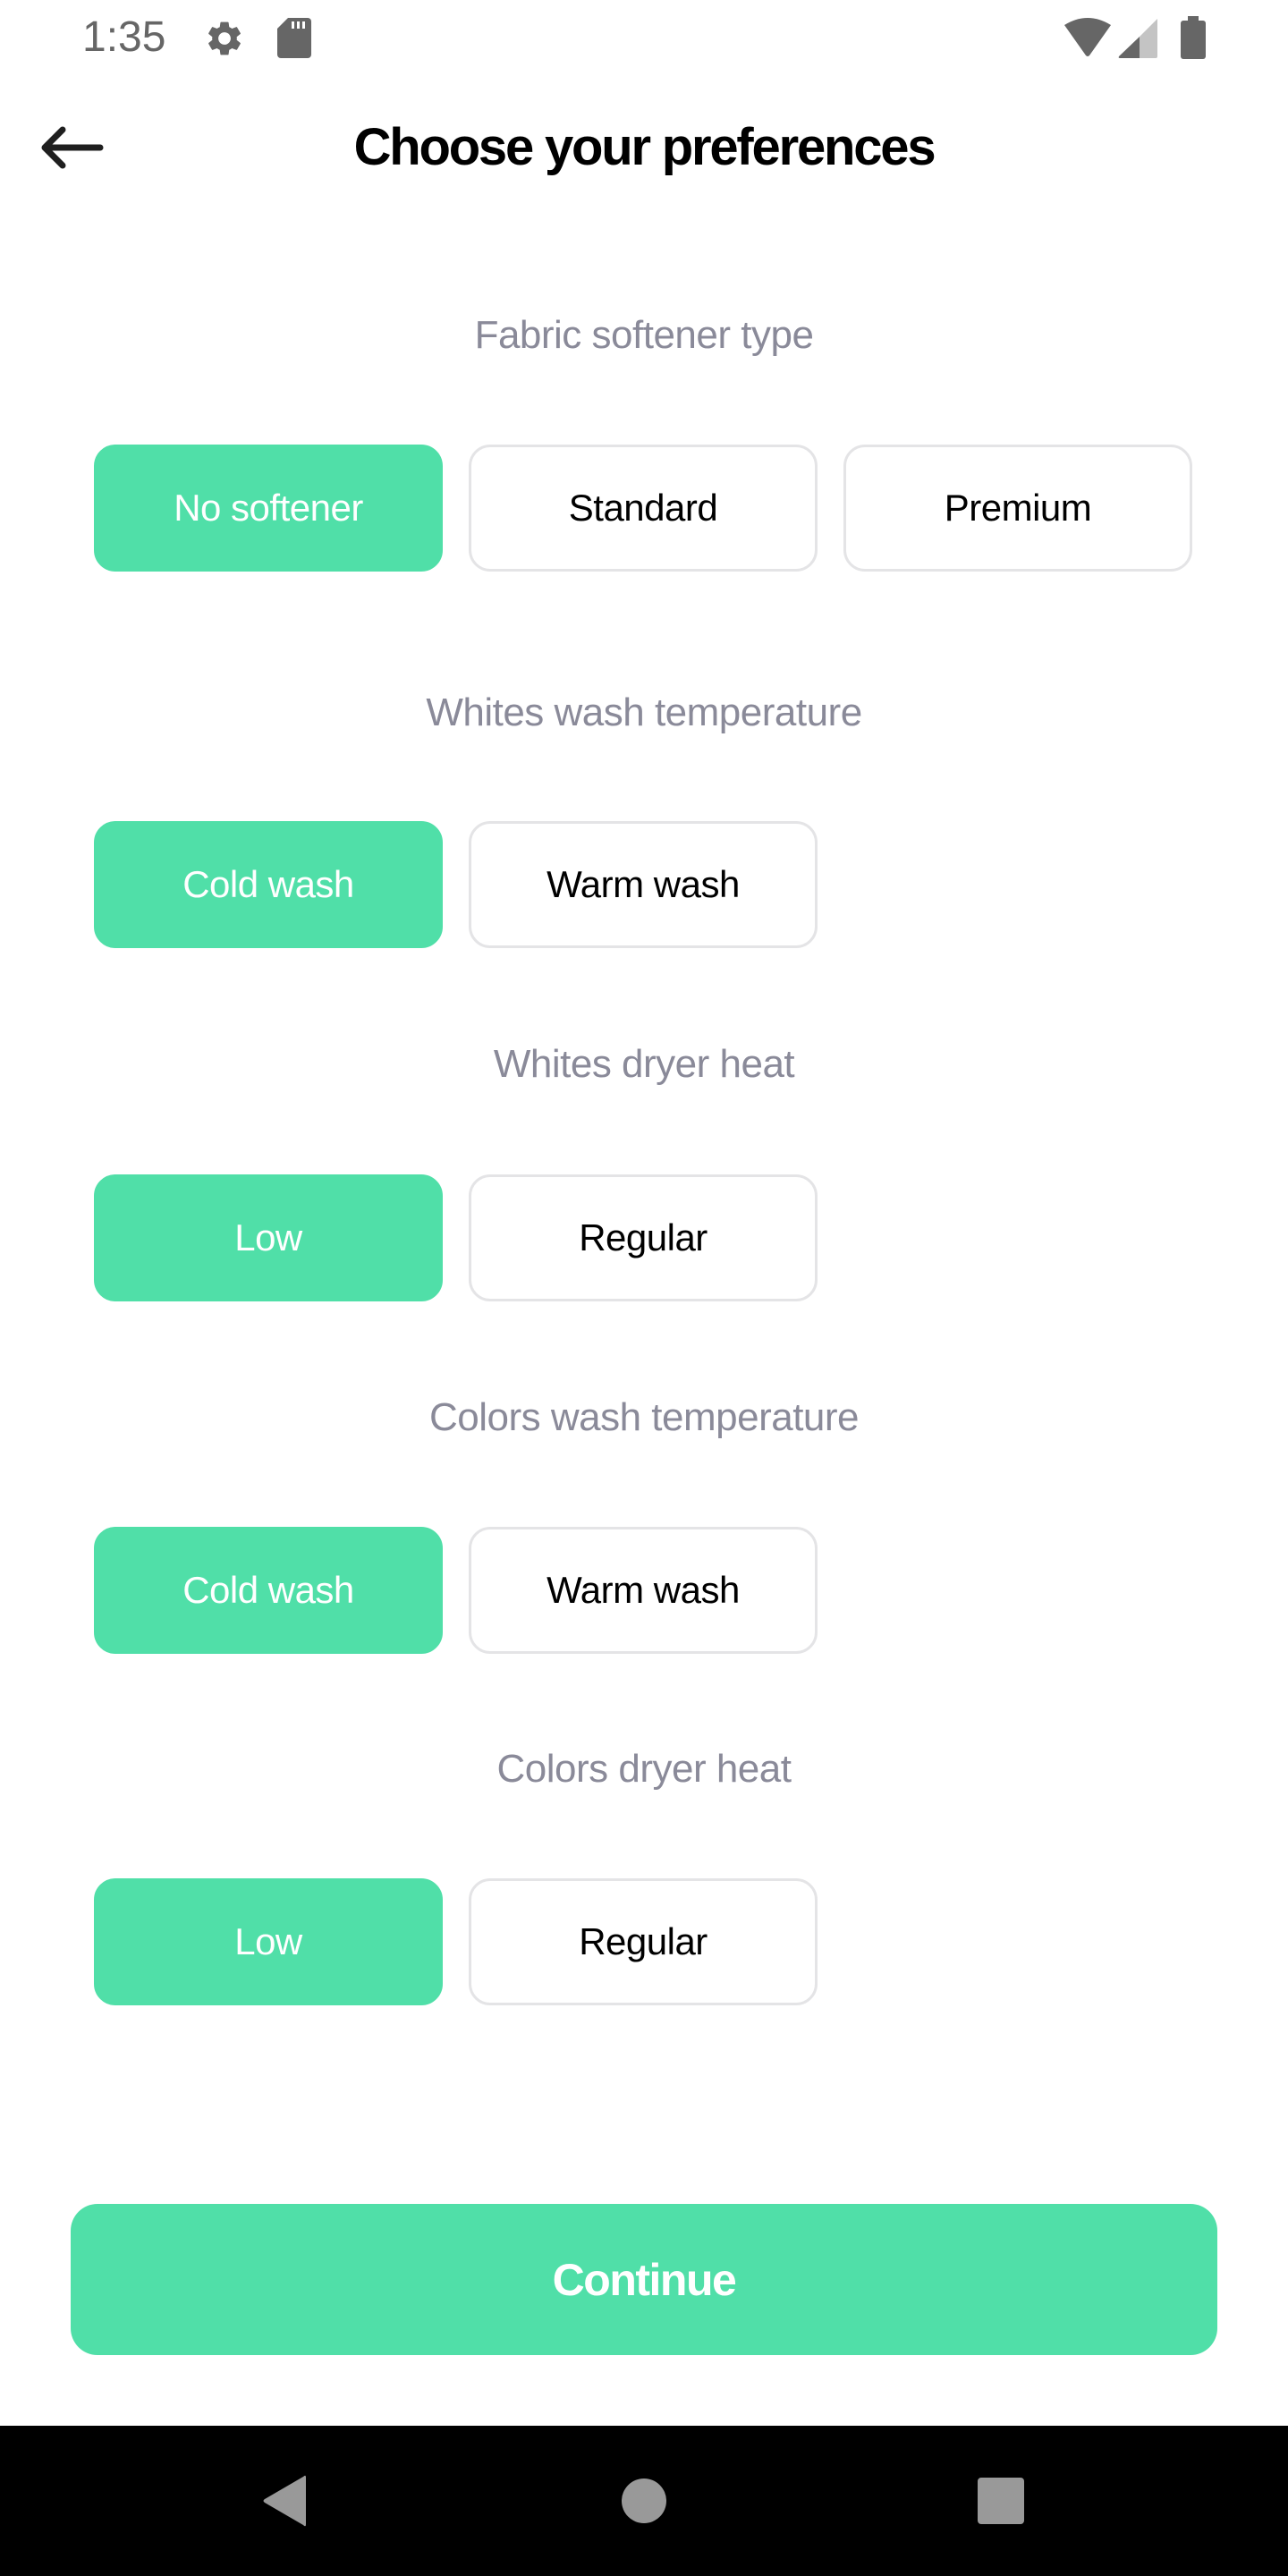 This screenshot has width=1288, height=2576. I want to click on option-group-colors-dryer-heat: Low Regular, so click(456, 1941).